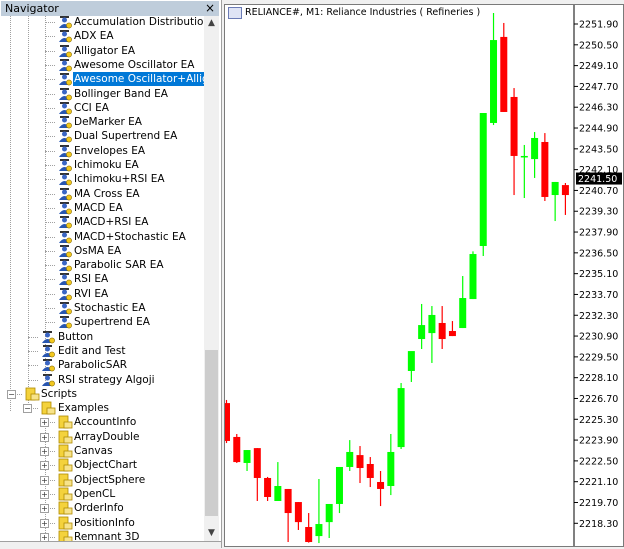 The height and width of the screenshot is (549, 624). Describe the element at coordinates (94, 36) in the screenshot. I see `tree-item-label: ADX EA` at that location.